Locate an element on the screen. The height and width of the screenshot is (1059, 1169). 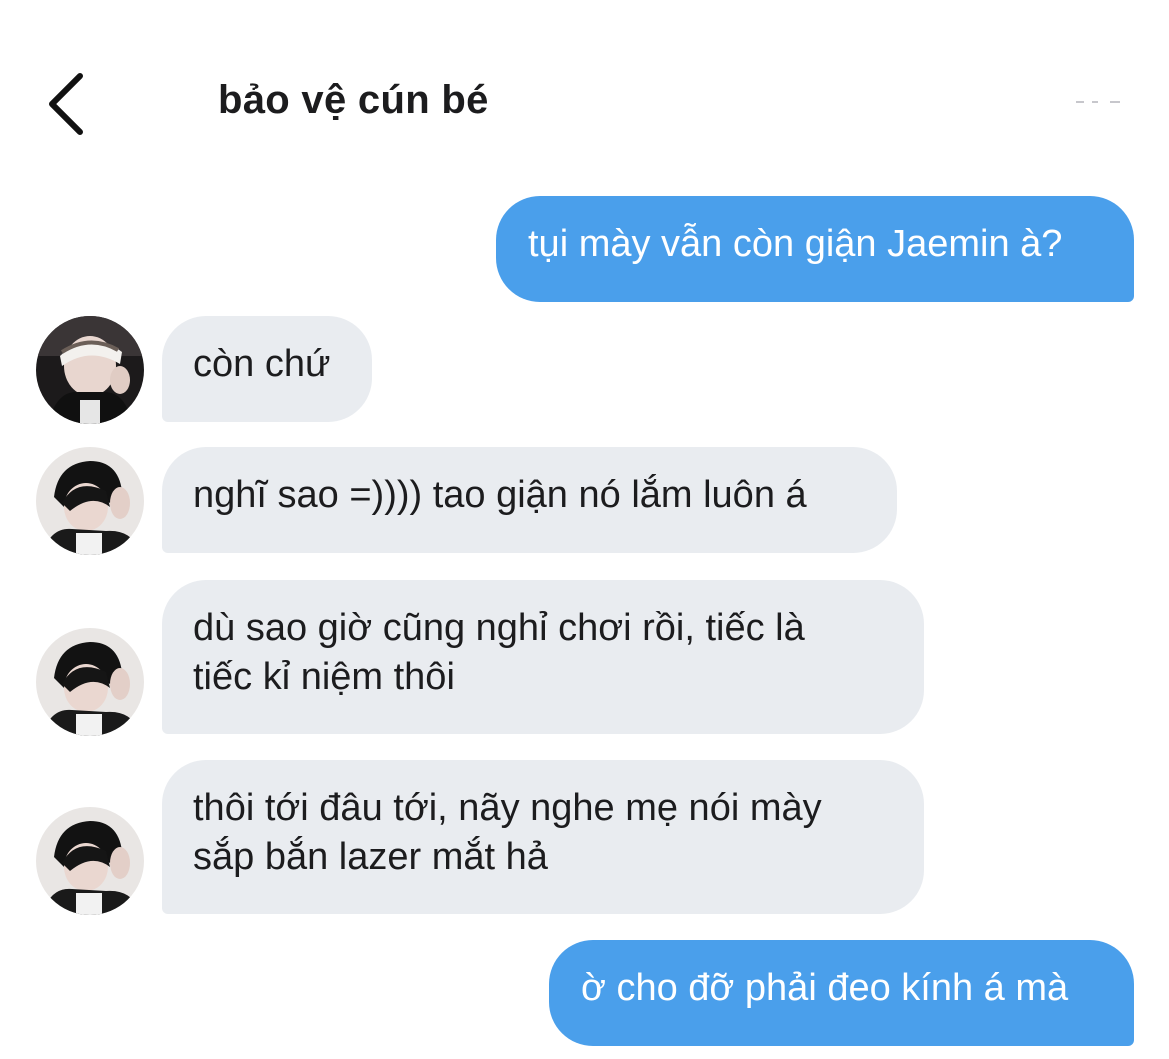
chevron-left-icon is located at coordinates (66, 104).